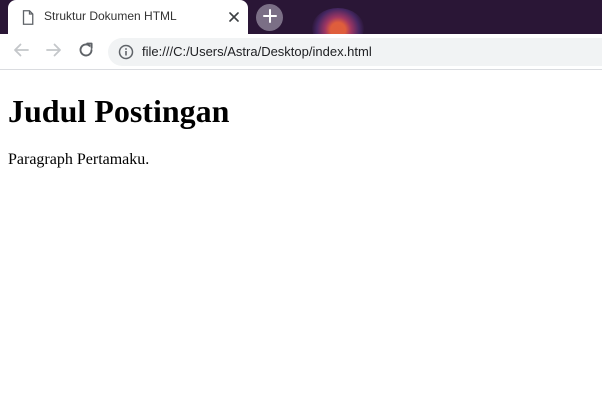  What do you see at coordinates (126, 52) in the screenshot?
I see `info-icon` at bounding box center [126, 52].